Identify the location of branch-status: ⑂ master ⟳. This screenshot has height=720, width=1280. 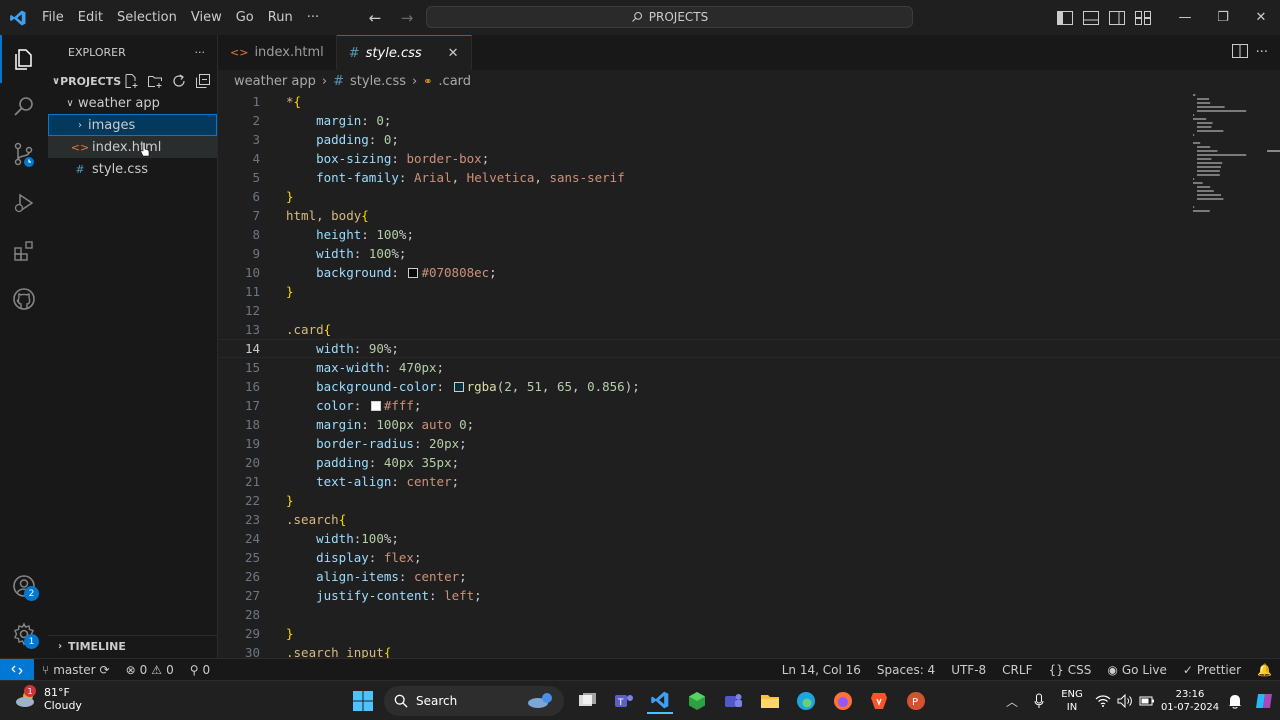
(76, 670).